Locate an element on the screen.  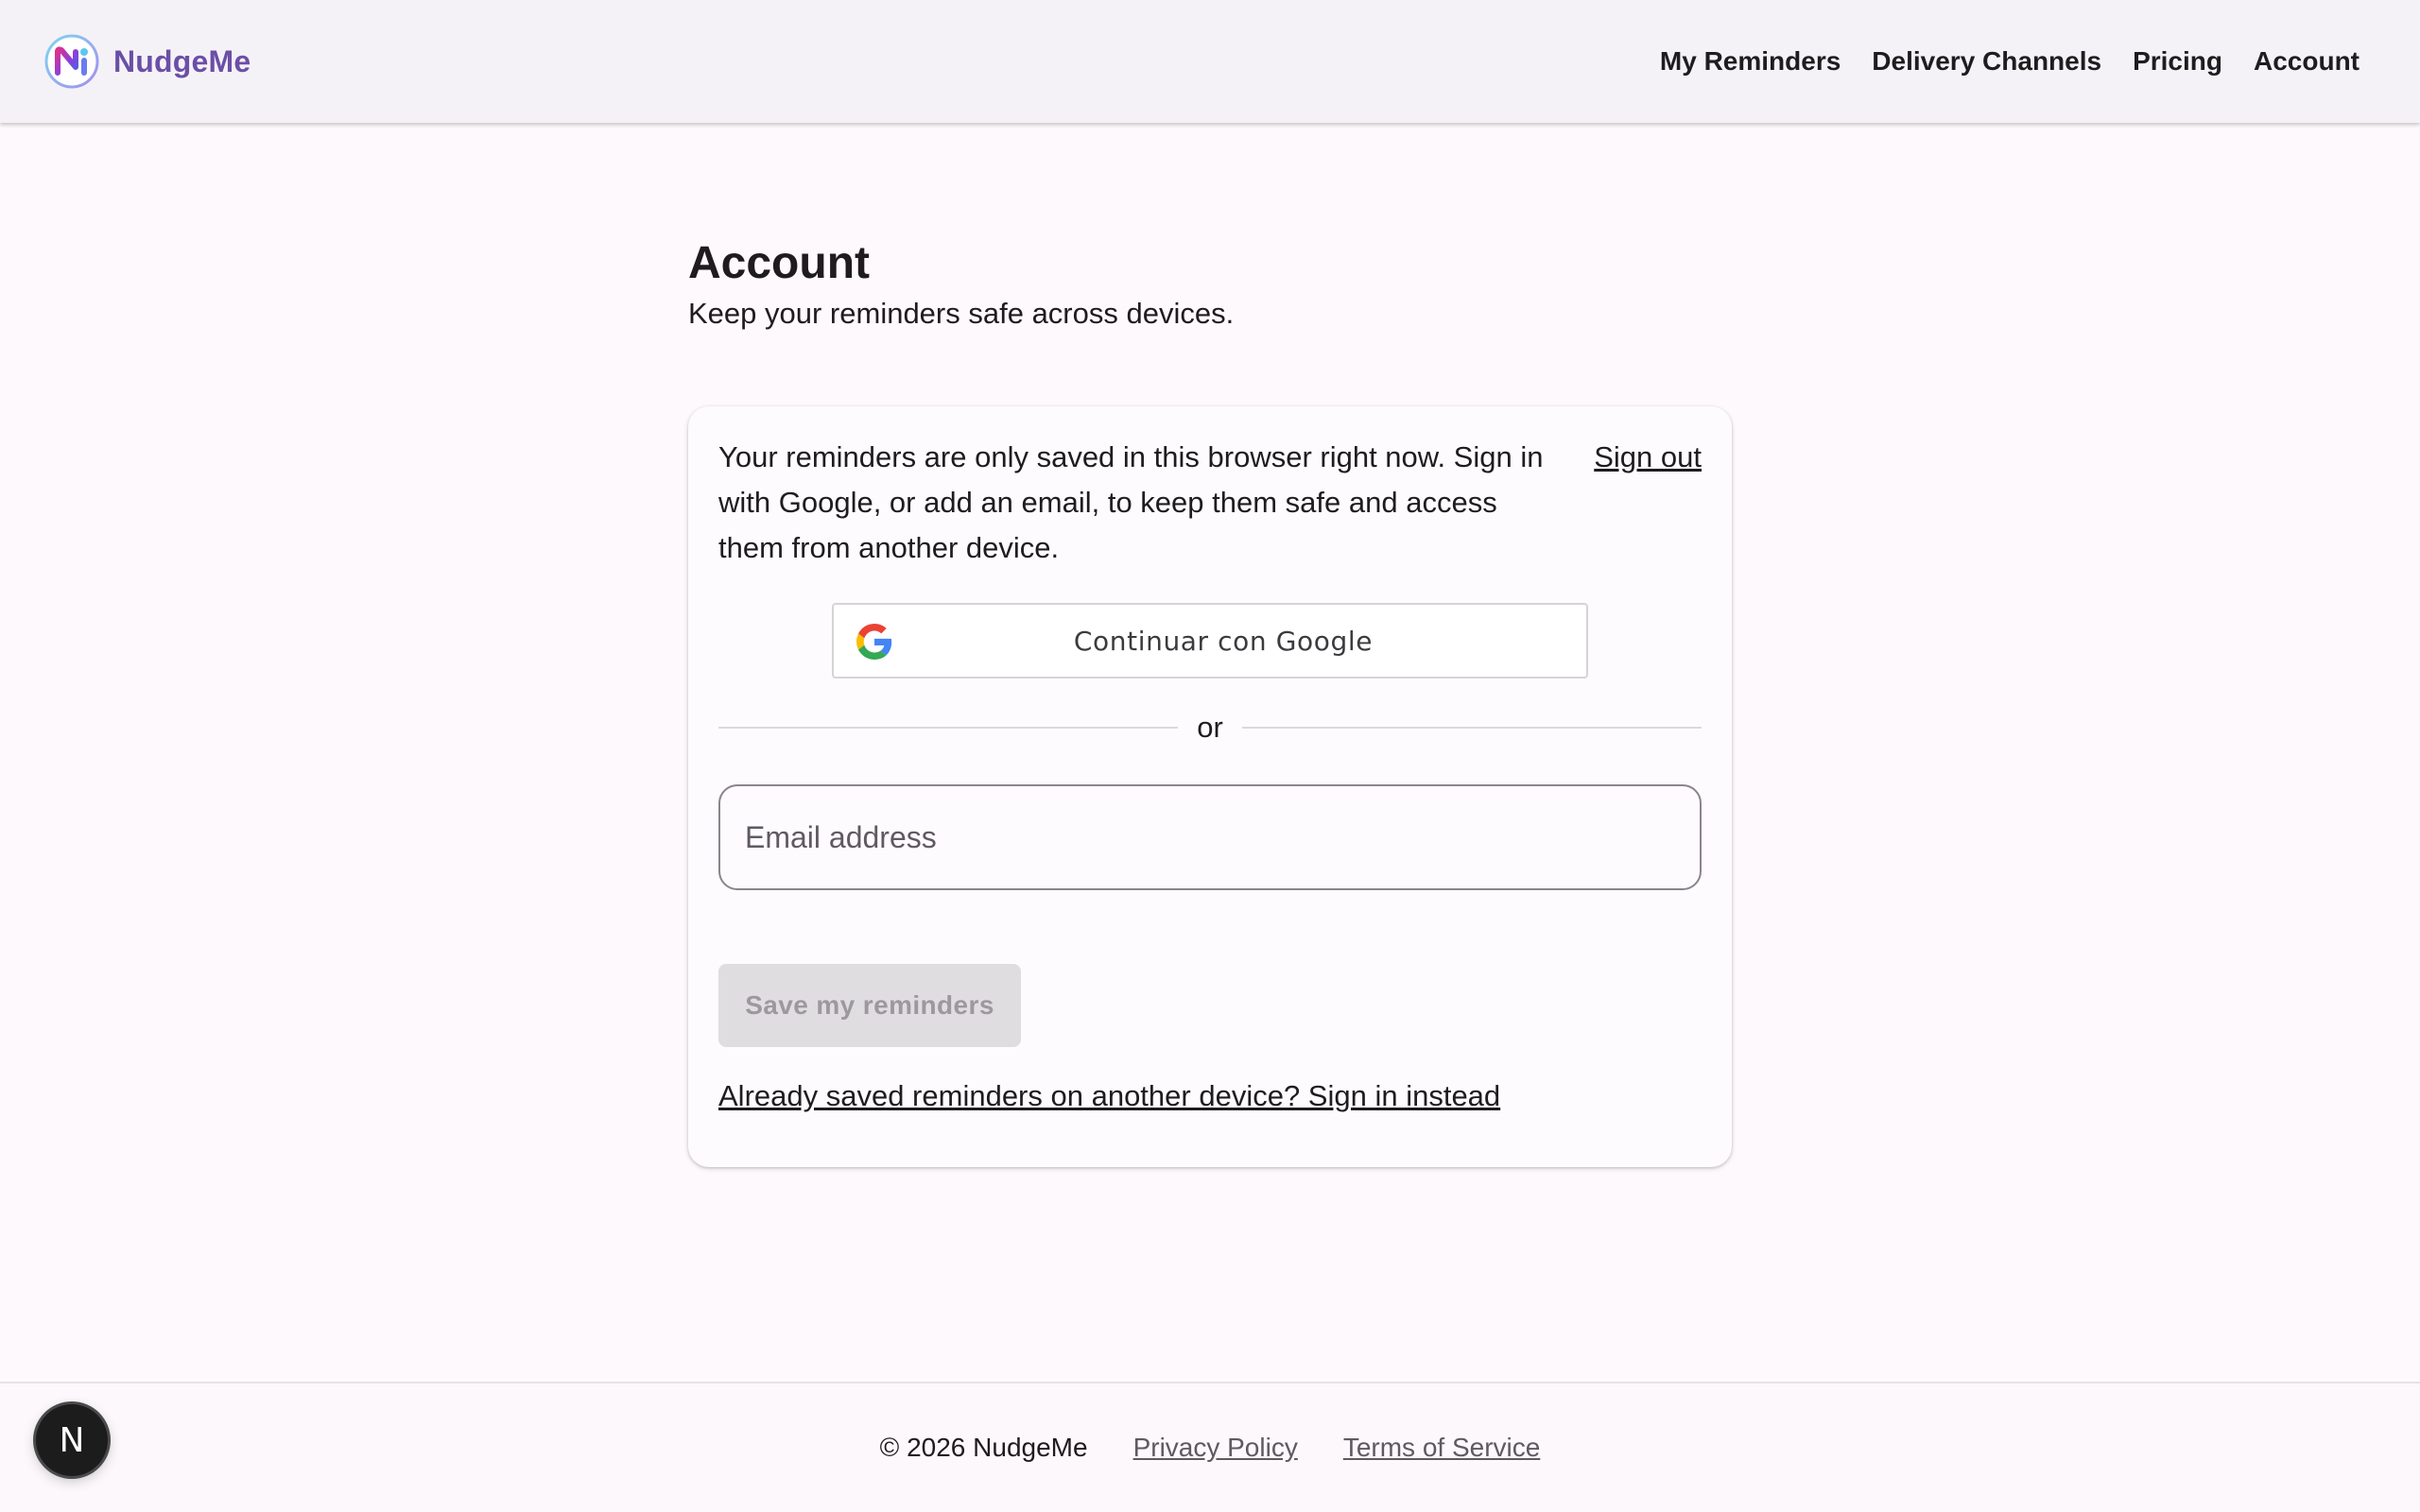
page-title: Account is located at coordinates (779, 263).